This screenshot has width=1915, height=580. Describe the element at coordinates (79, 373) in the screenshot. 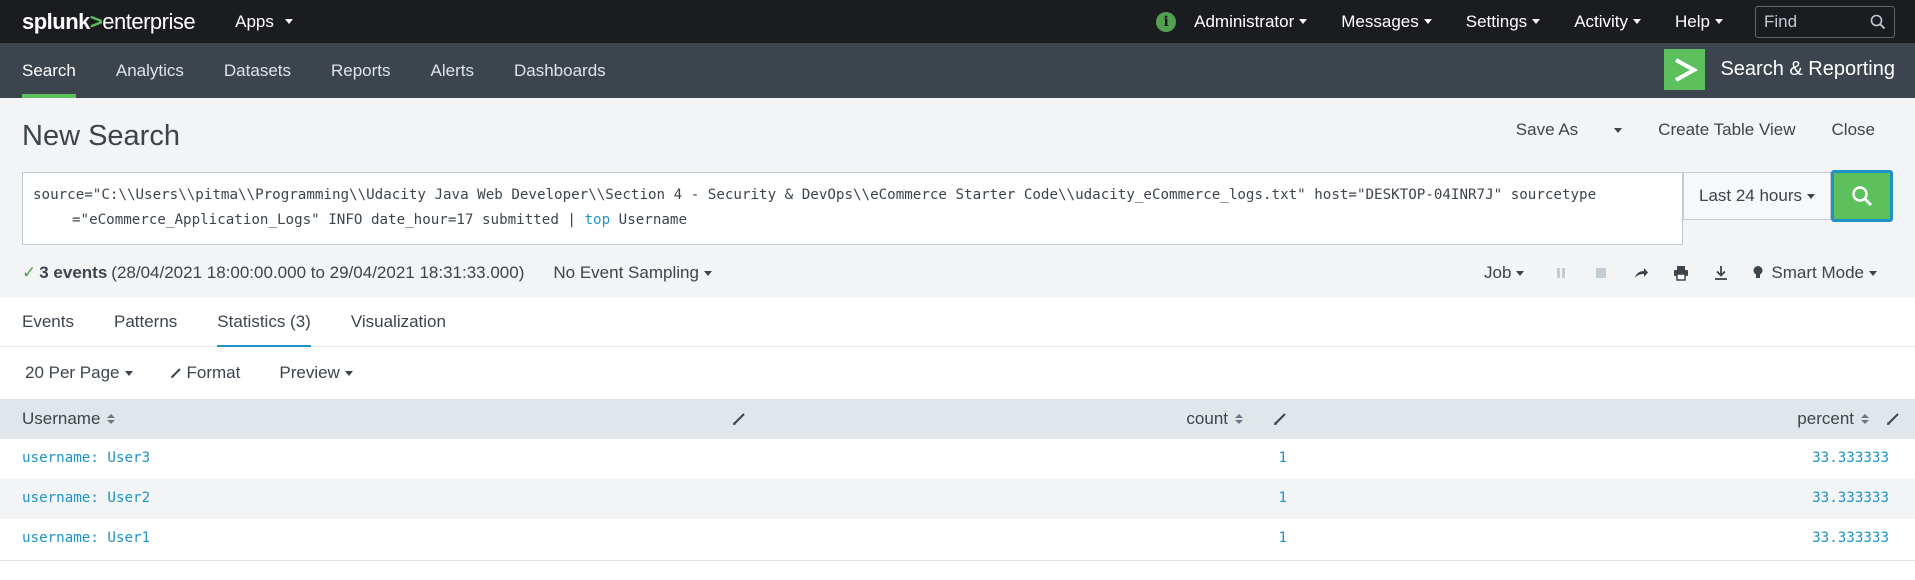

I see `per-page-menu: 20 Per Page` at that location.